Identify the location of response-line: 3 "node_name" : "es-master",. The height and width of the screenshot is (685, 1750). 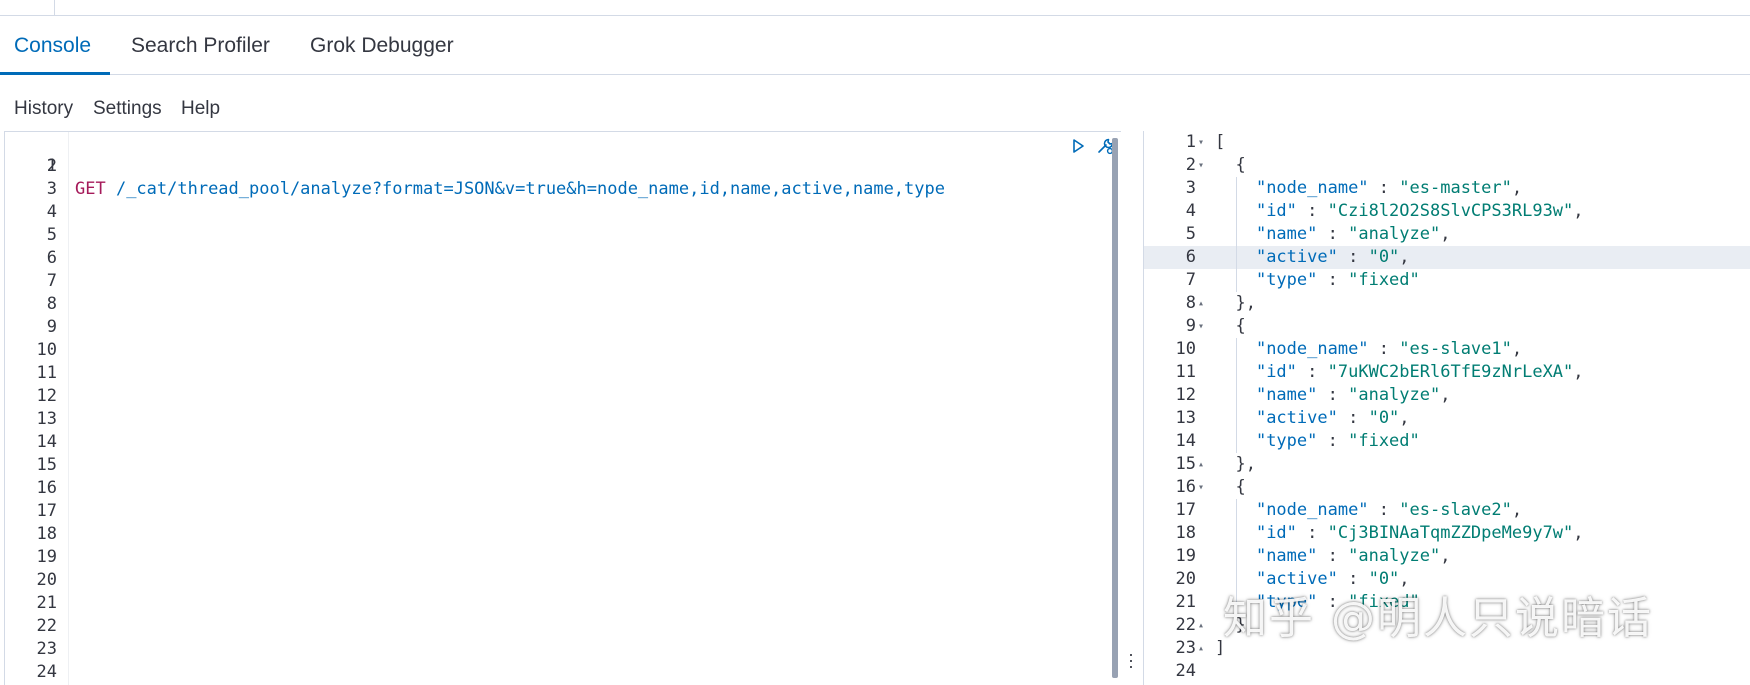
(1447, 188).